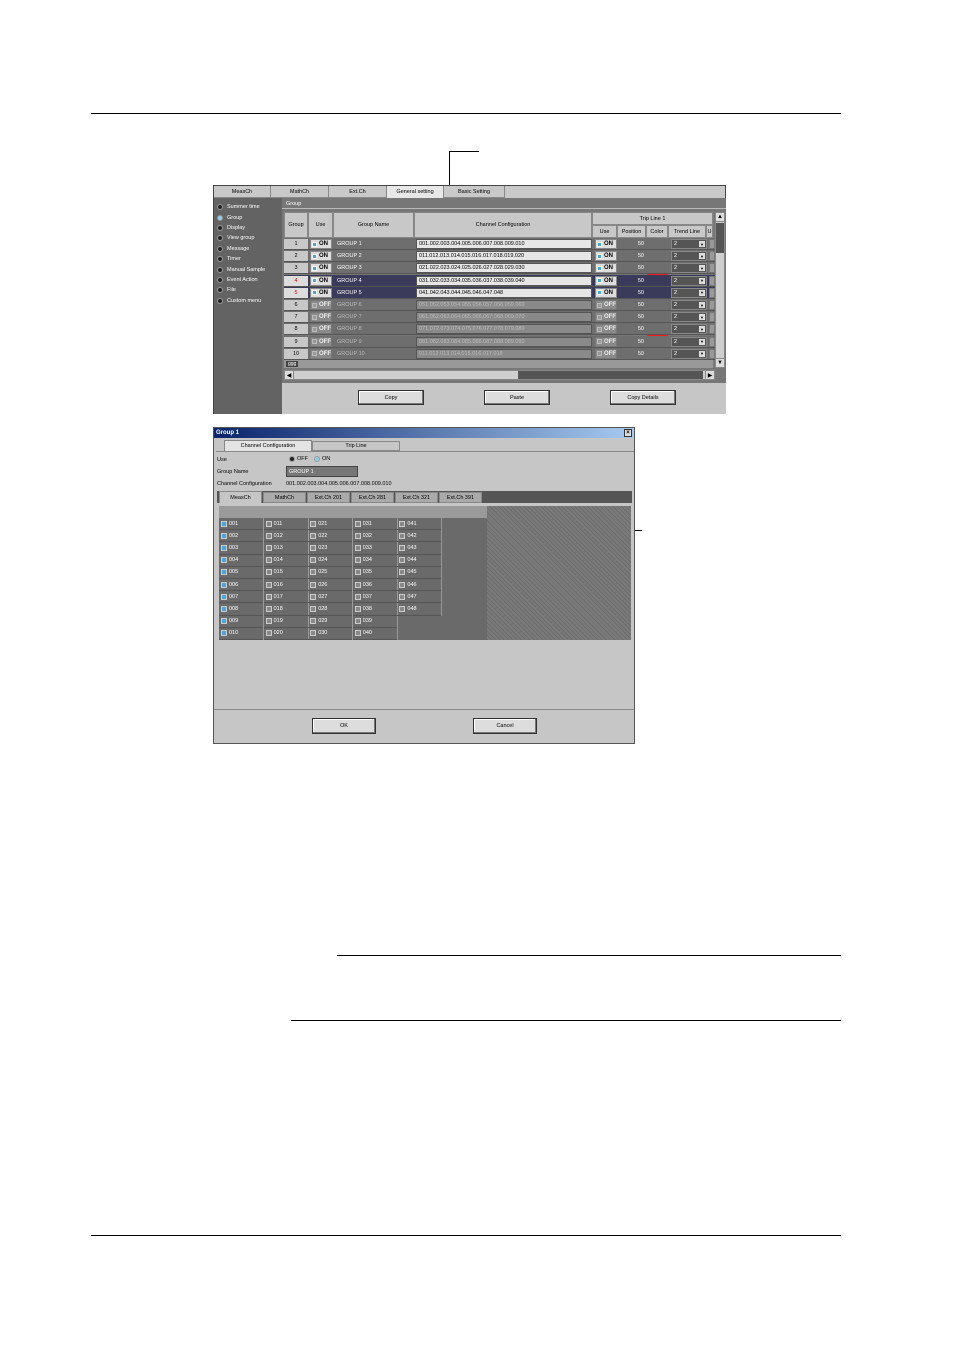 Image resolution: width=954 pixels, height=1350 pixels. I want to click on channel-checkbox-item: 046, so click(419, 585).